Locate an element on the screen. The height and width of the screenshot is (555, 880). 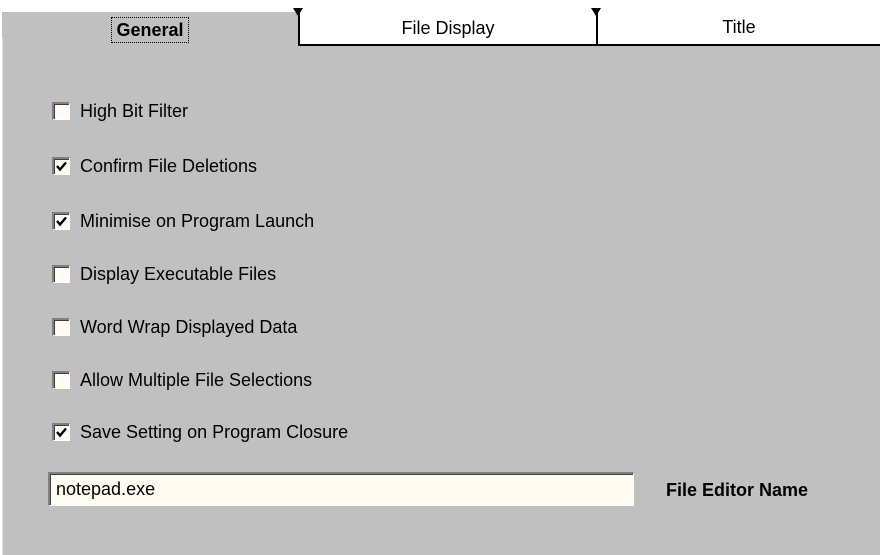
tab-file-display-label: File Display is located at coordinates (448, 27).